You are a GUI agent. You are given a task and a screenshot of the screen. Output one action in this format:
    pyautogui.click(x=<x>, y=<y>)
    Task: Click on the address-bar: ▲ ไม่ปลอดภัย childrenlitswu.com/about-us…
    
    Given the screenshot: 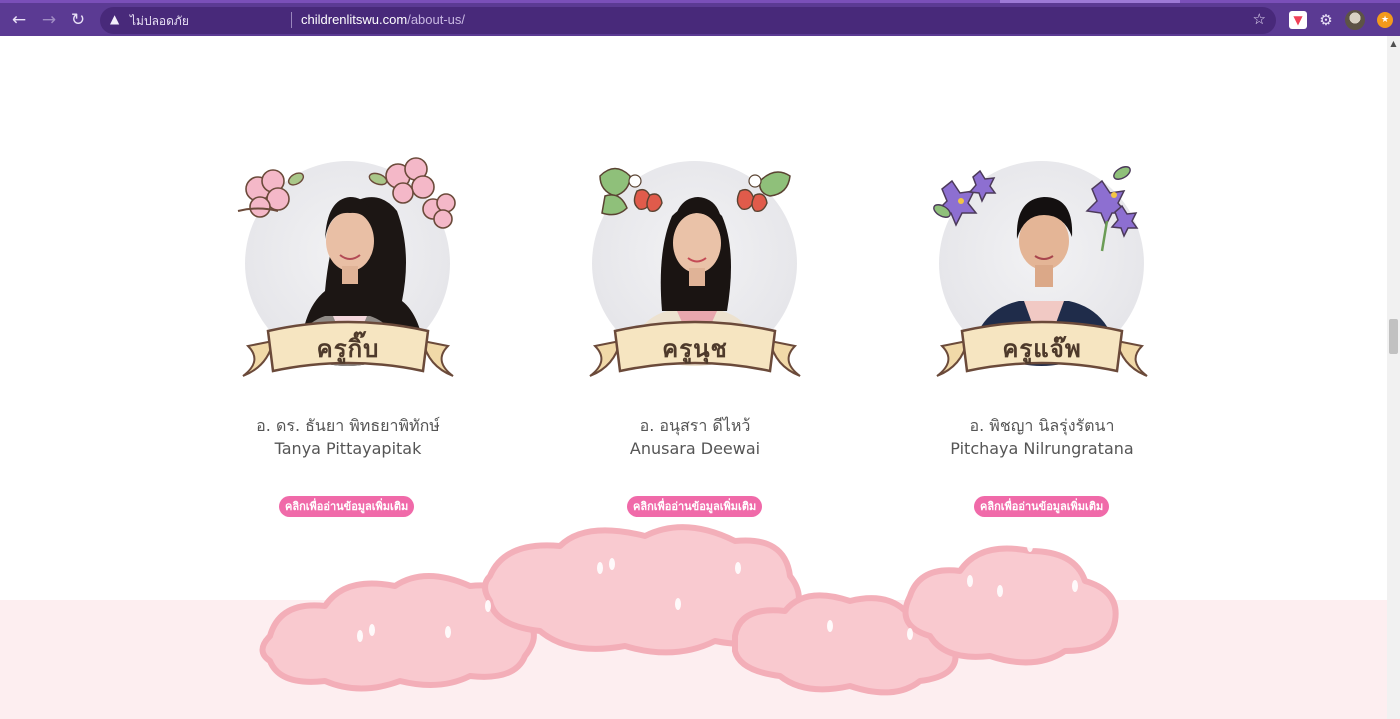 What is the action you would take?
    pyautogui.click(x=688, y=20)
    